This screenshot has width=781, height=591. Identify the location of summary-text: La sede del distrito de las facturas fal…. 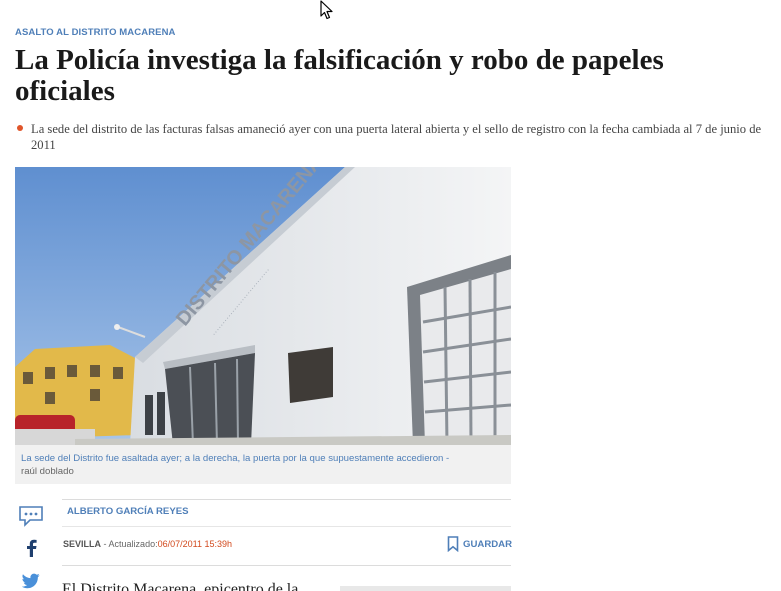
(396, 137).